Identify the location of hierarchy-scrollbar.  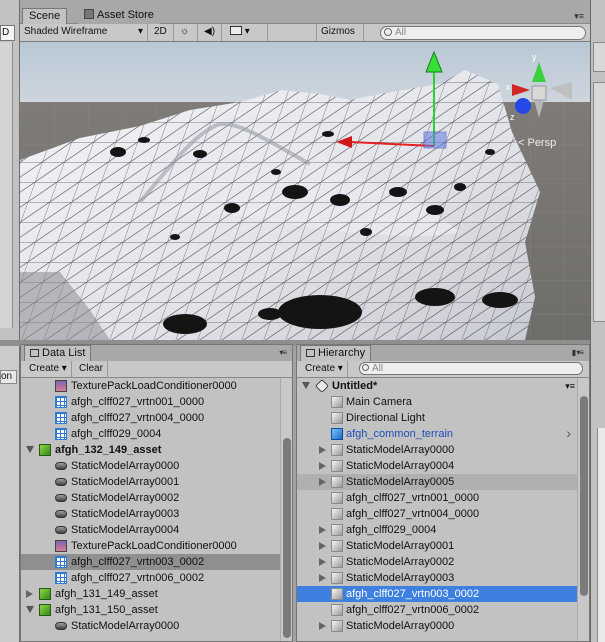
(583, 509).